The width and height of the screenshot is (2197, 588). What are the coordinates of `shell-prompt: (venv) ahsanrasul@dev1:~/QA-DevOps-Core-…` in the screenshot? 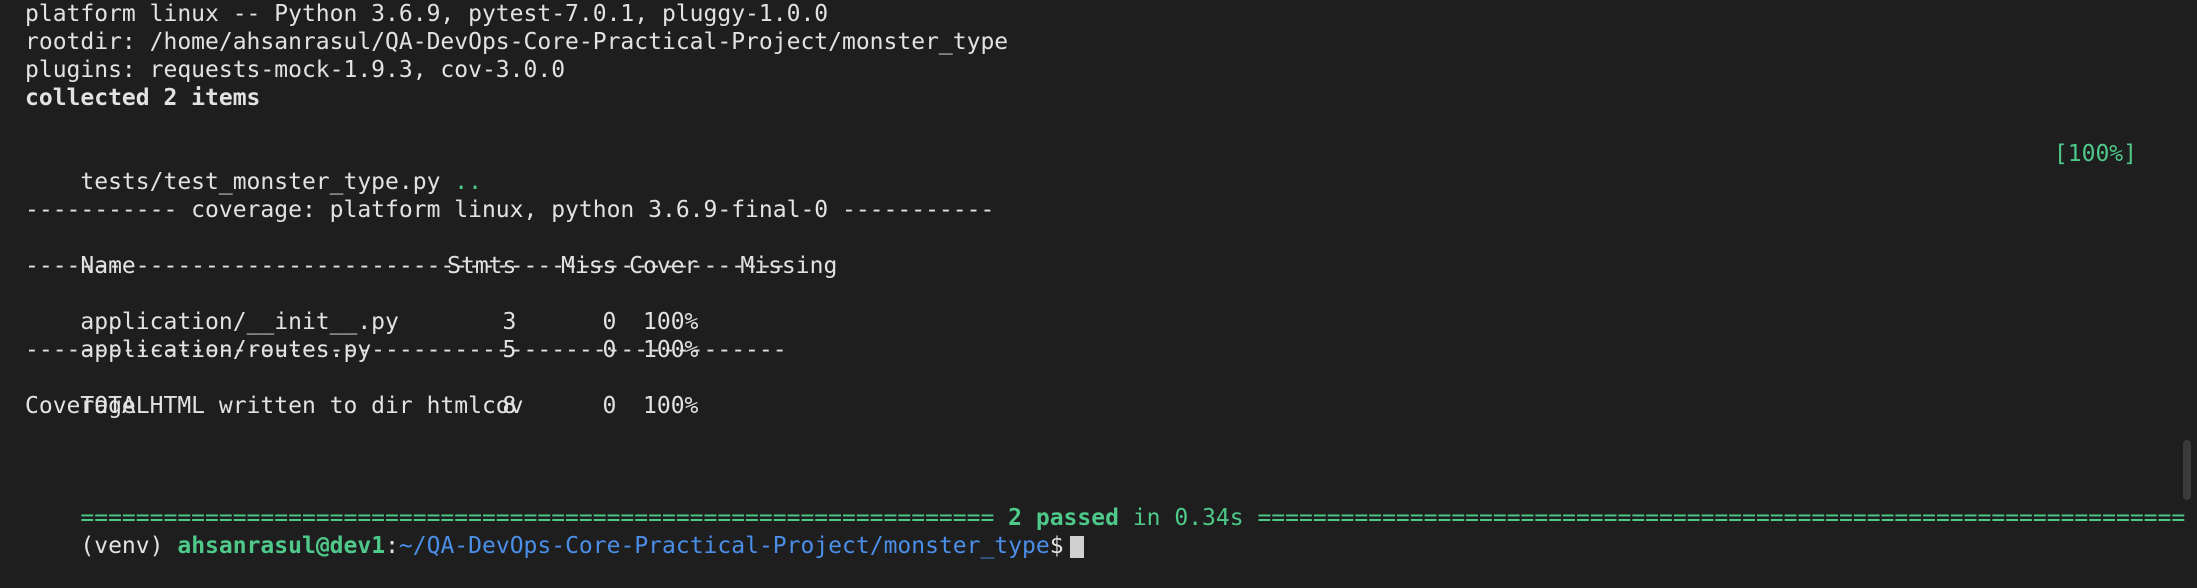 It's located at (1100, 531).